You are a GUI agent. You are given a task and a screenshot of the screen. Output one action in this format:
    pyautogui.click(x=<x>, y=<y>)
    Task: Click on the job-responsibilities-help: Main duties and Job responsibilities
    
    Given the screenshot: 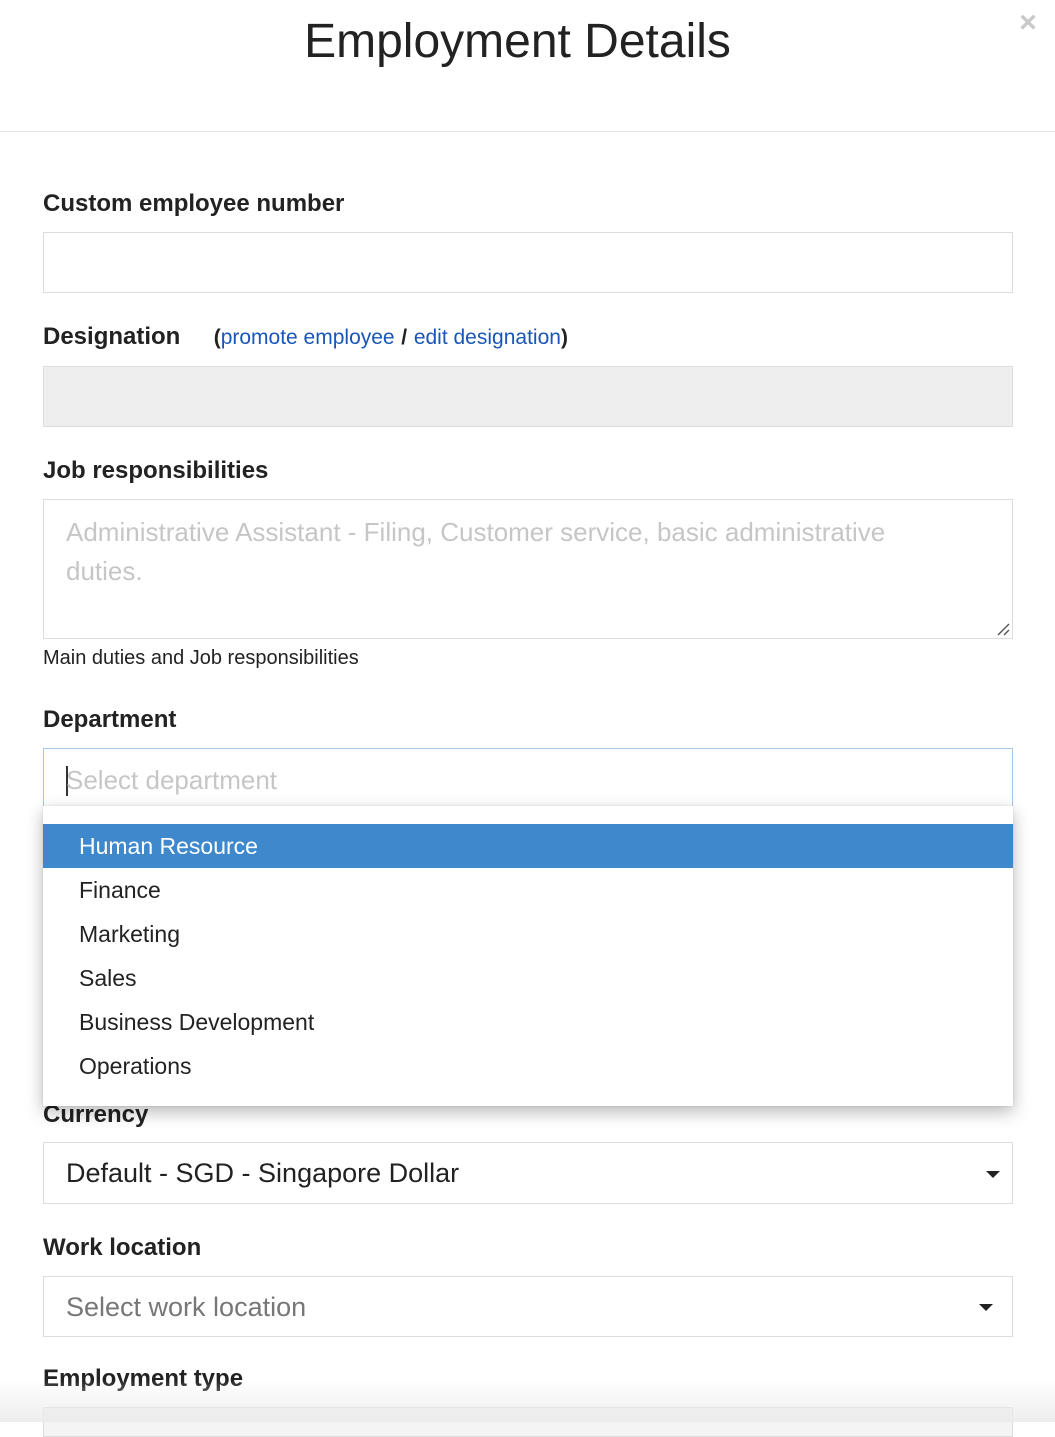 What is the action you would take?
    pyautogui.click(x=201, y=658)
    